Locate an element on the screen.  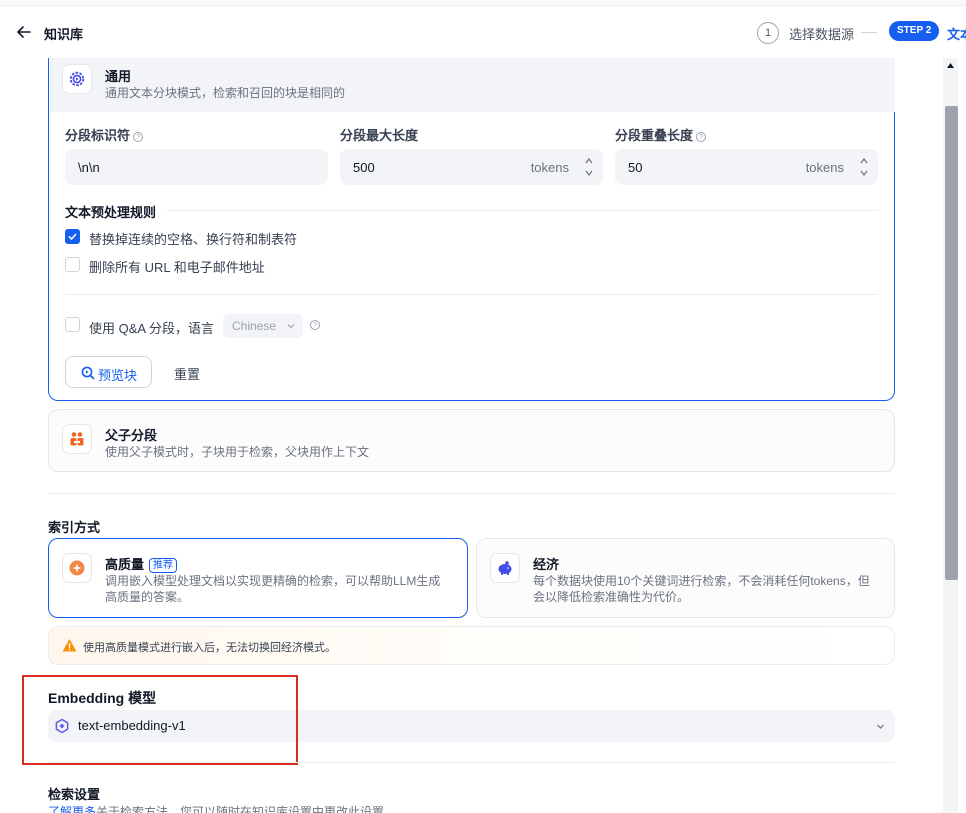
economy-title: 经济 is located at coordinates (546, 564).